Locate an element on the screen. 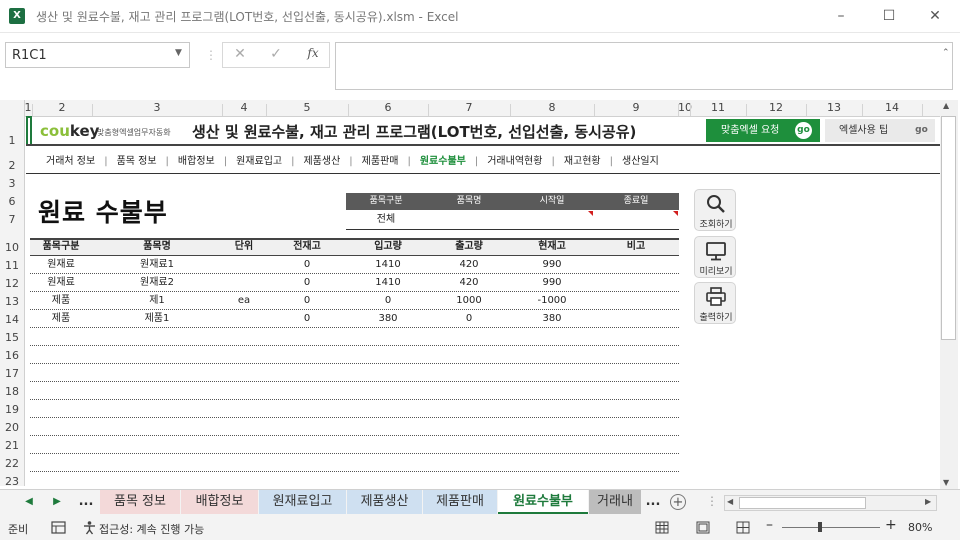 The image size is (960, 540). minimize-button: – is located at coordinates (841, 16).